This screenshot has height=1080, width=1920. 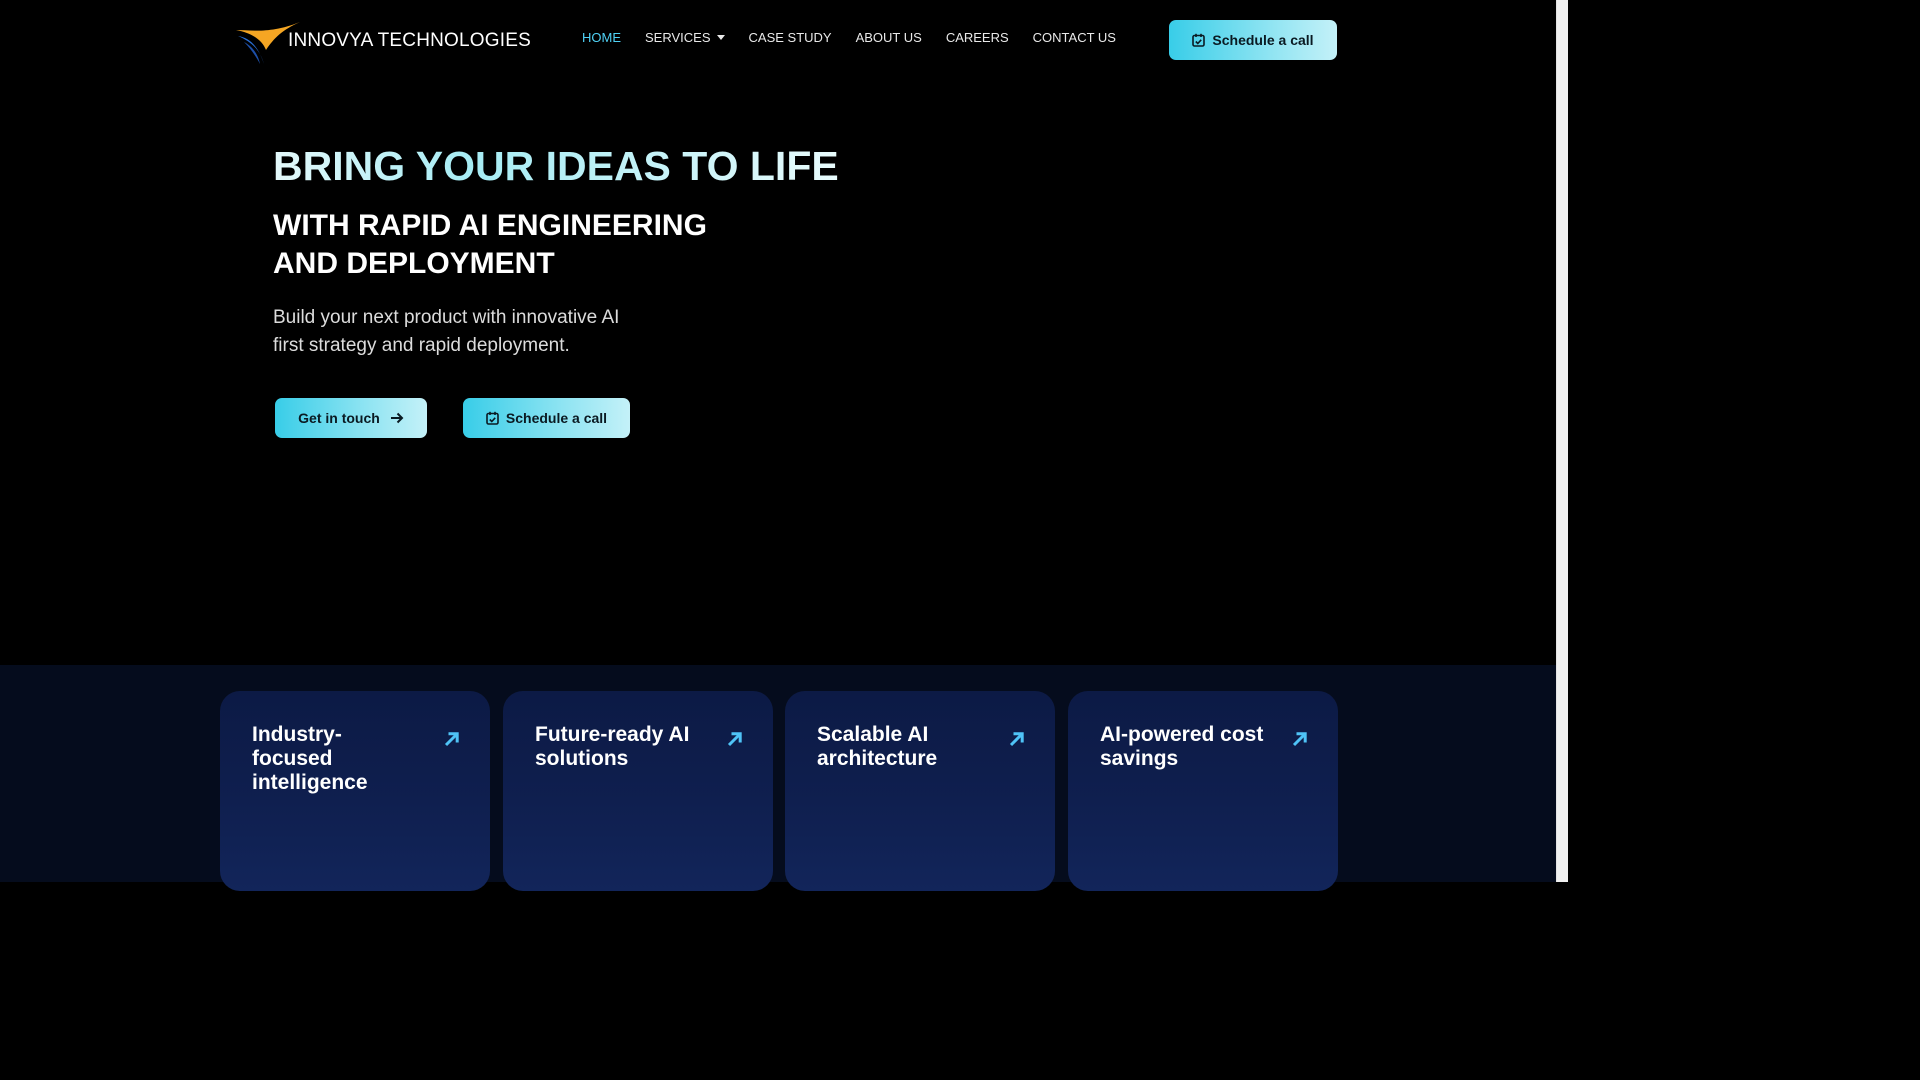 I want to click on nav-case-study: CASE STUDY, so click(x=790, y=37).